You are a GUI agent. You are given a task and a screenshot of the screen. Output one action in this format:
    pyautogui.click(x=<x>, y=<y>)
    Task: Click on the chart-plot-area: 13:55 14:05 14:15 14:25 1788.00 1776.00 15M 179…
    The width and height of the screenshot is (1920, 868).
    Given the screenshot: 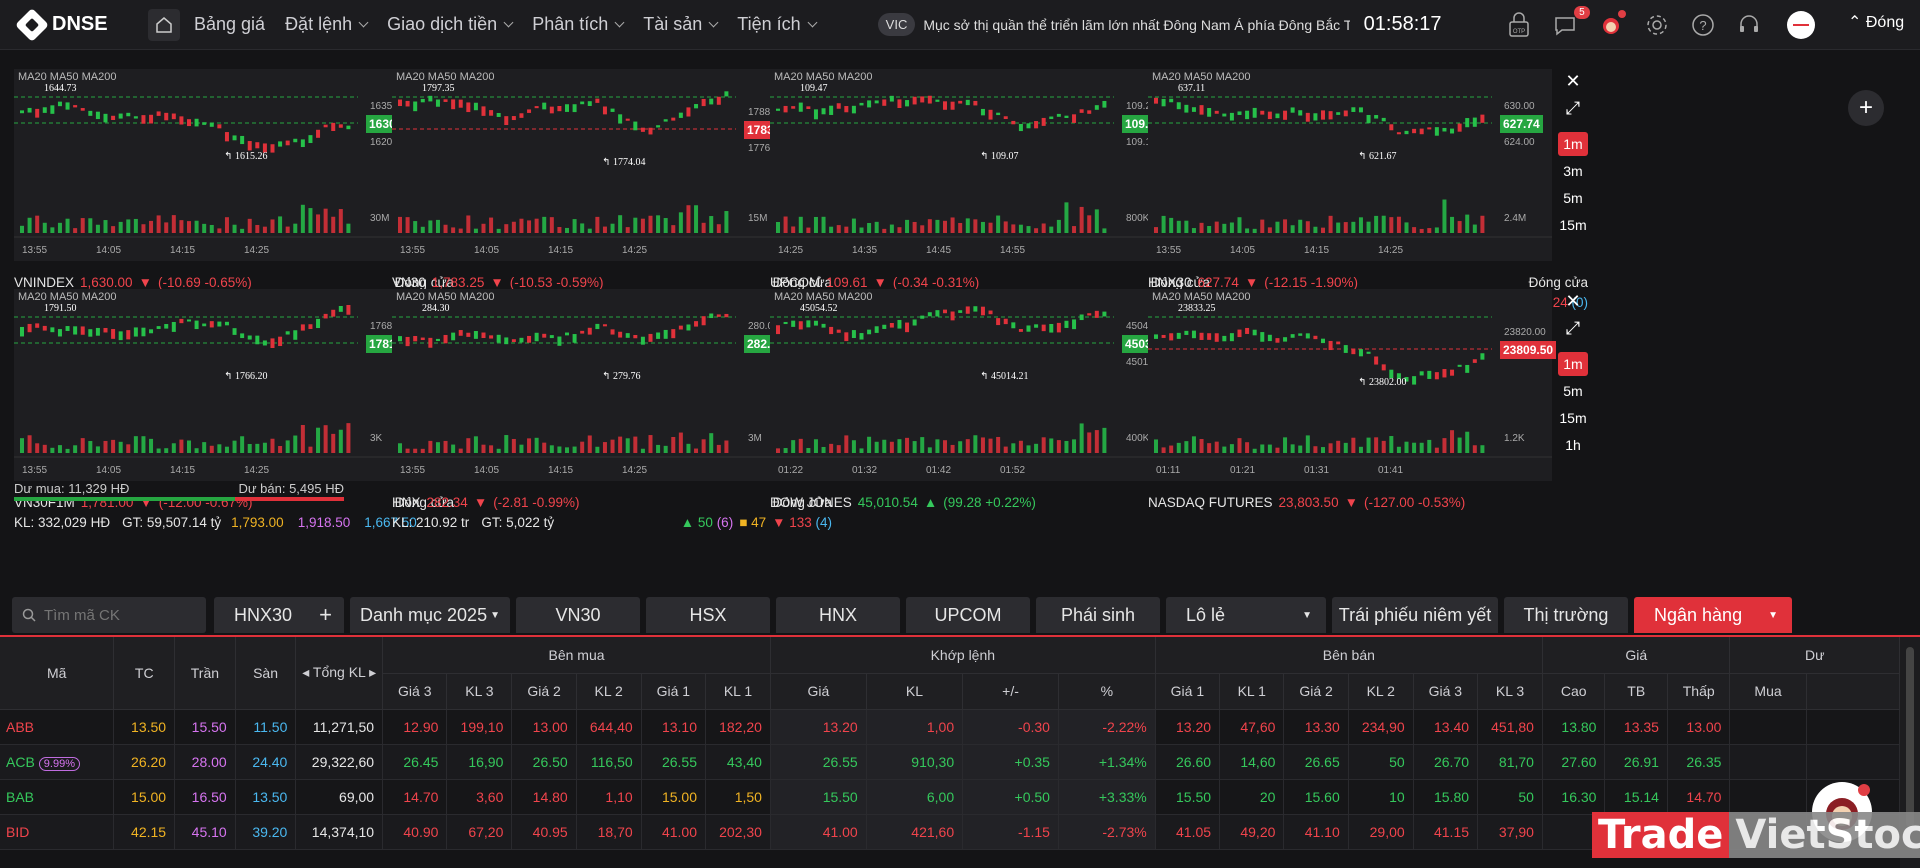 What is the action you would take?
    pyautogui.click(x=594, y=165)
    